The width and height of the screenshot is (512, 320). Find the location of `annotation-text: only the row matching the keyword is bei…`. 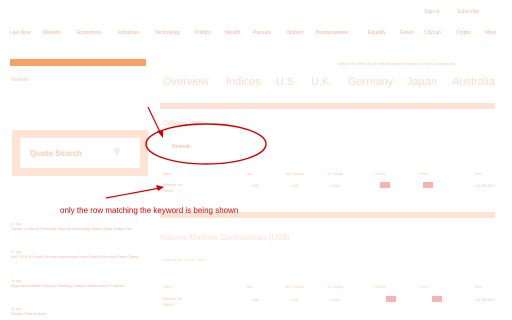

annotation-text: only the row matching the keyword is bei… is located at coordinates (149, 210).